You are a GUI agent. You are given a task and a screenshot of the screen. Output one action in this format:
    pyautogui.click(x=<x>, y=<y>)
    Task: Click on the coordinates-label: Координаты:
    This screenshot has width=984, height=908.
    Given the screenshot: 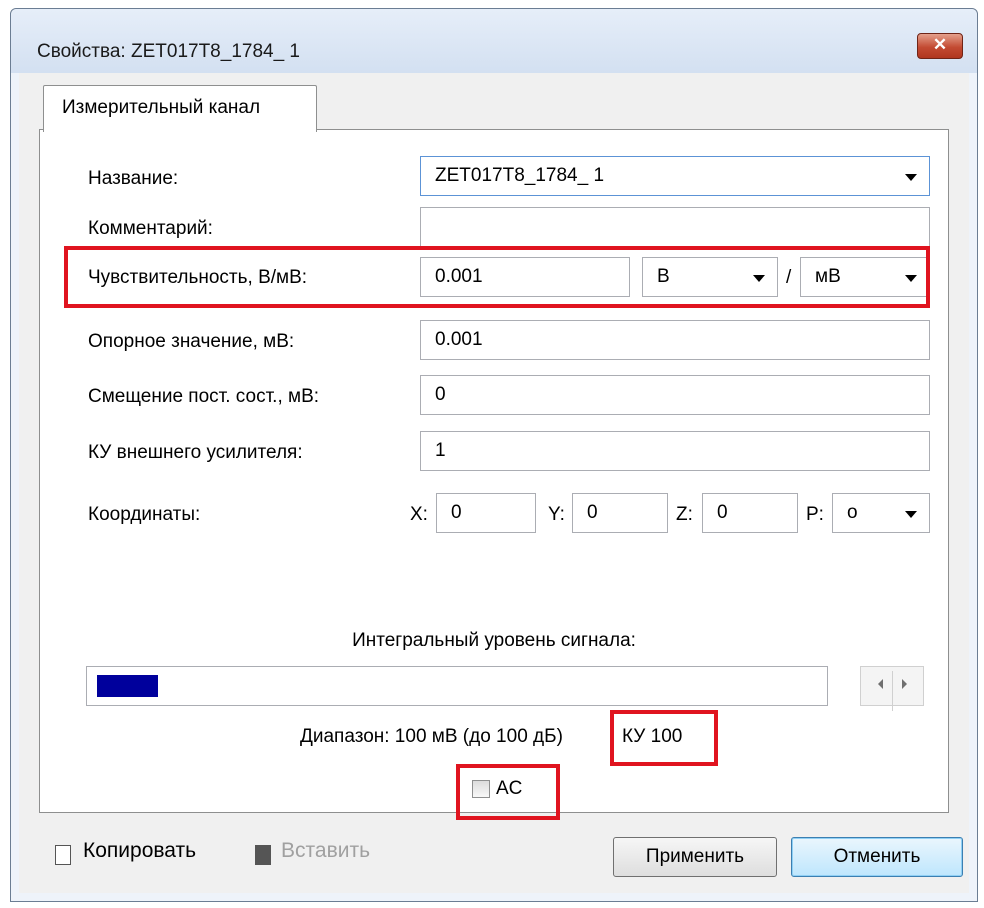 What is the action you would take?
    pyautogui.click(x=144, y=514)
    